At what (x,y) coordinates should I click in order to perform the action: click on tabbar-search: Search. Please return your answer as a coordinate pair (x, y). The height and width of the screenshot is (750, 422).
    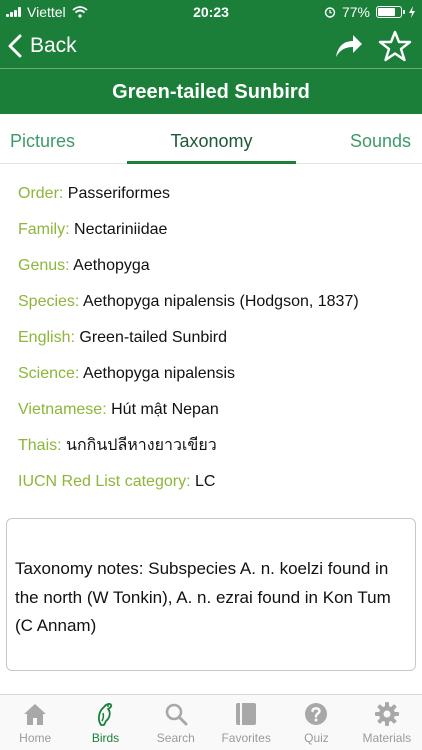
    Looking at the image, I should click on (176, 722).